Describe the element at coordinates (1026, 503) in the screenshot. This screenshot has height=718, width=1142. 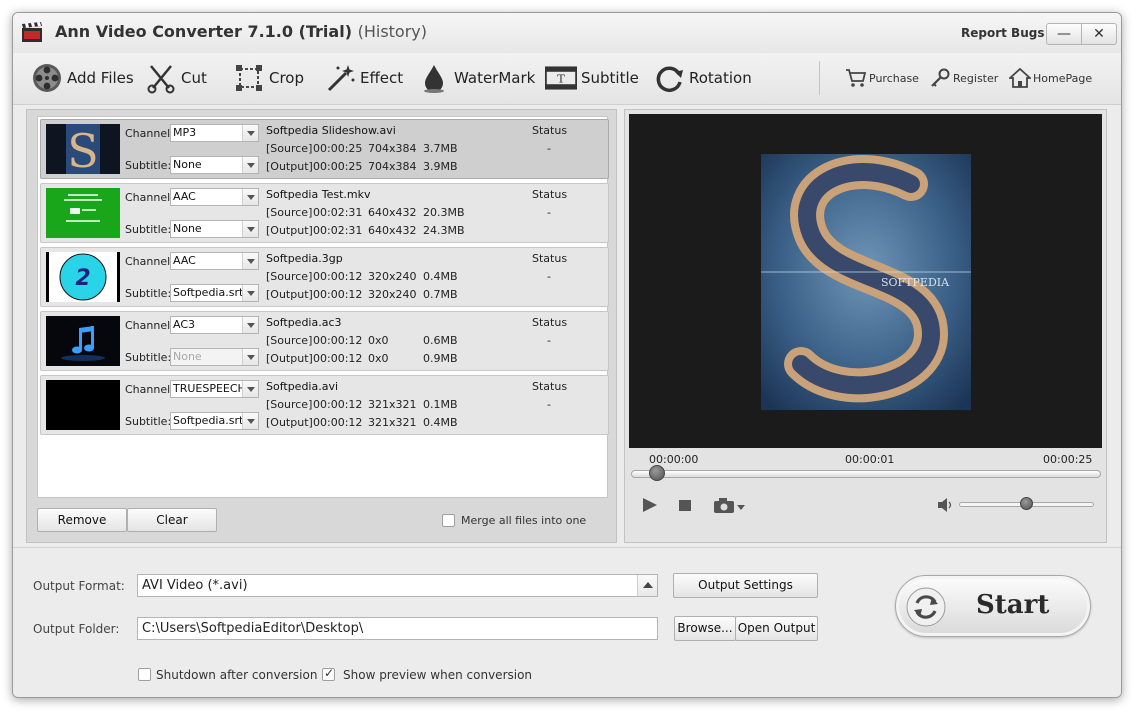
I see `volume-handle` at that location.